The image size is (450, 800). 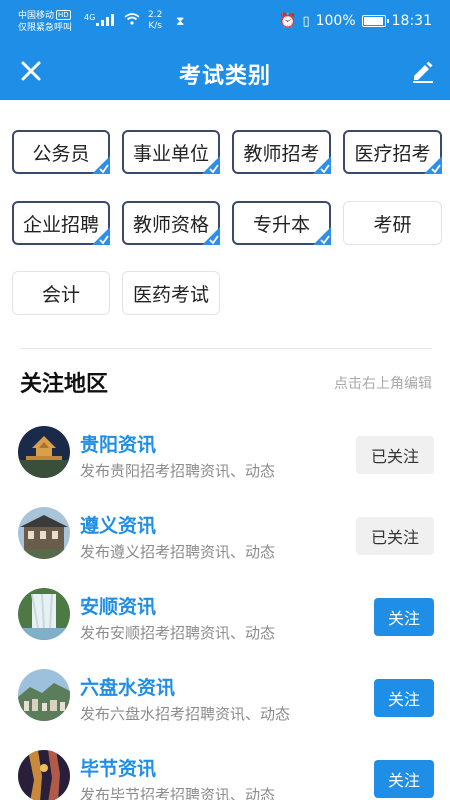 What do you see at coordinates (105, 20) in the screenshot?
I see `signal-icon` at bounding box center [105, 20].